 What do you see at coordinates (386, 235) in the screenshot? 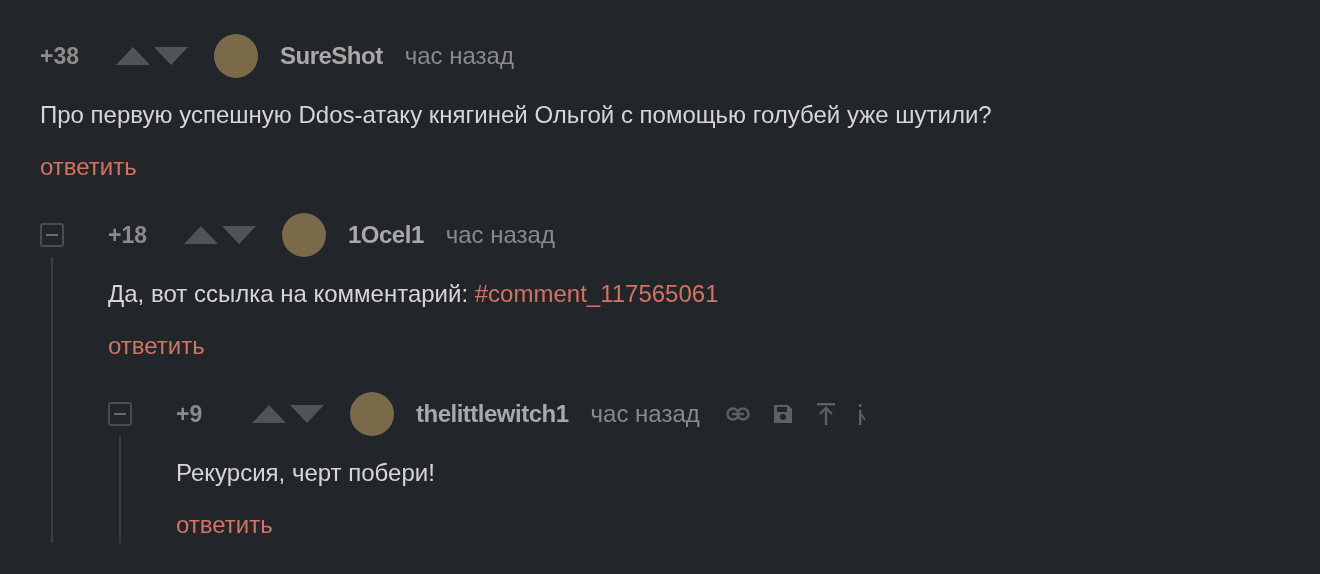
I see `username: 1Ocel1` at bounding box center [386, 235].